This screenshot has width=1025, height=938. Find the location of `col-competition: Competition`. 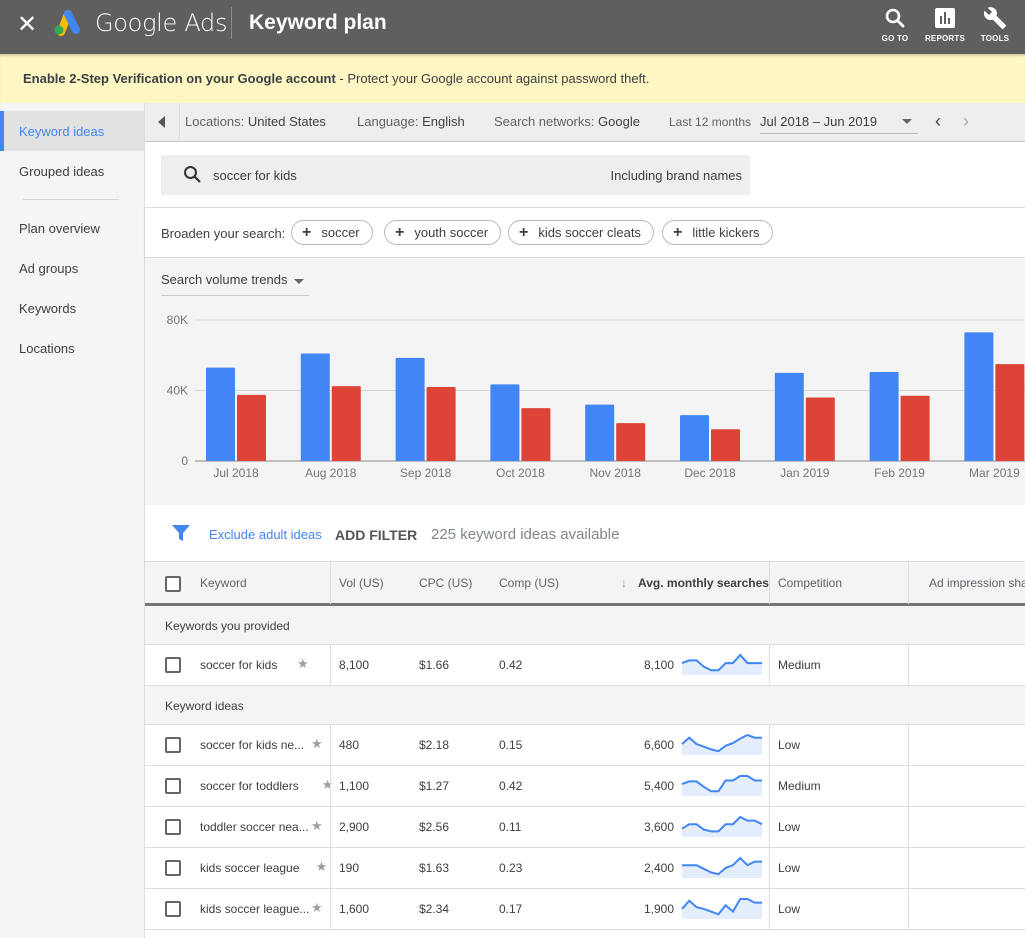

col-competition: Competition is located at coordinates (810, 583).